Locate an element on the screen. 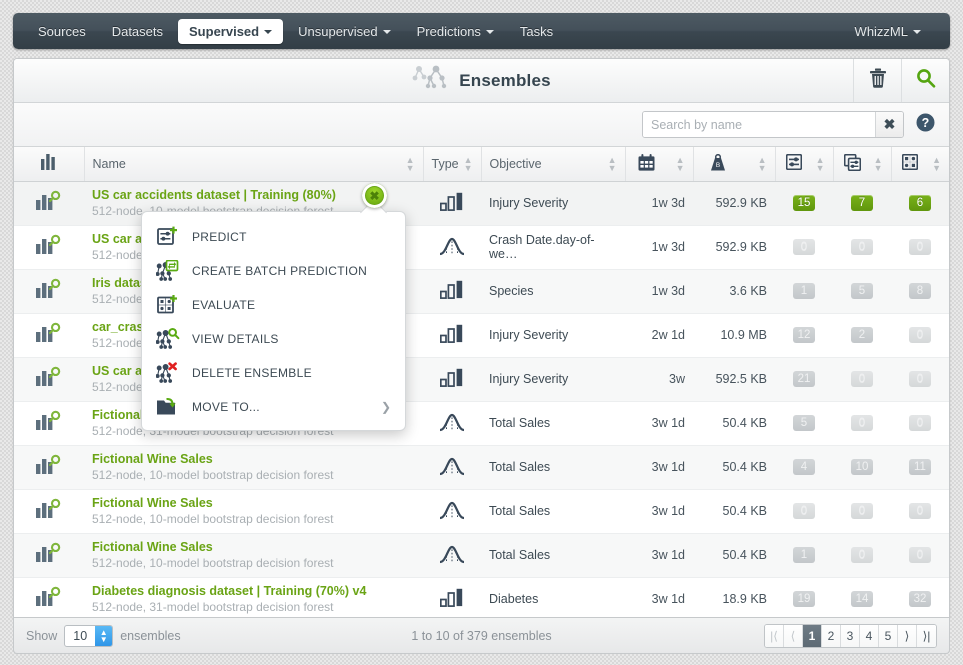 The width and height of the screenshot is (963, 665). ensemble-row-icon is located at coordinates (49, 511).